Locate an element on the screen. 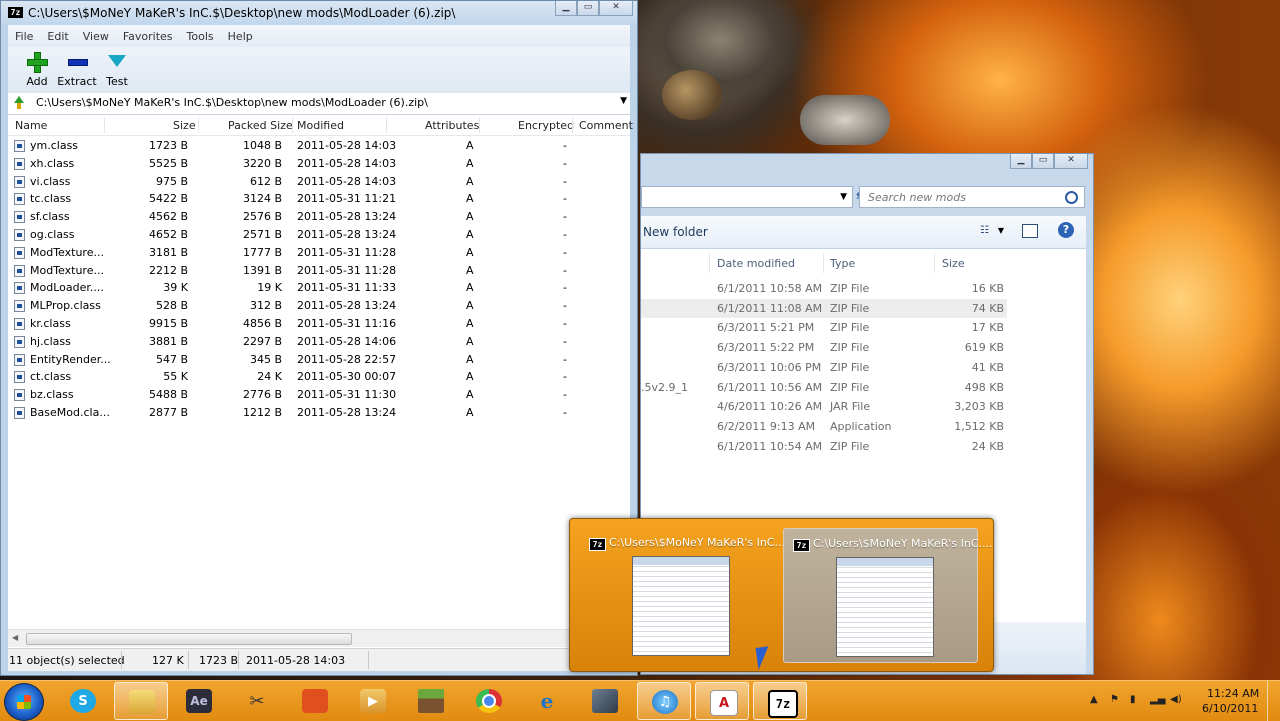 The height and width of the screenshot is (721, 1280). volume-icon: ◀) is located at coordinates (1176, 700).